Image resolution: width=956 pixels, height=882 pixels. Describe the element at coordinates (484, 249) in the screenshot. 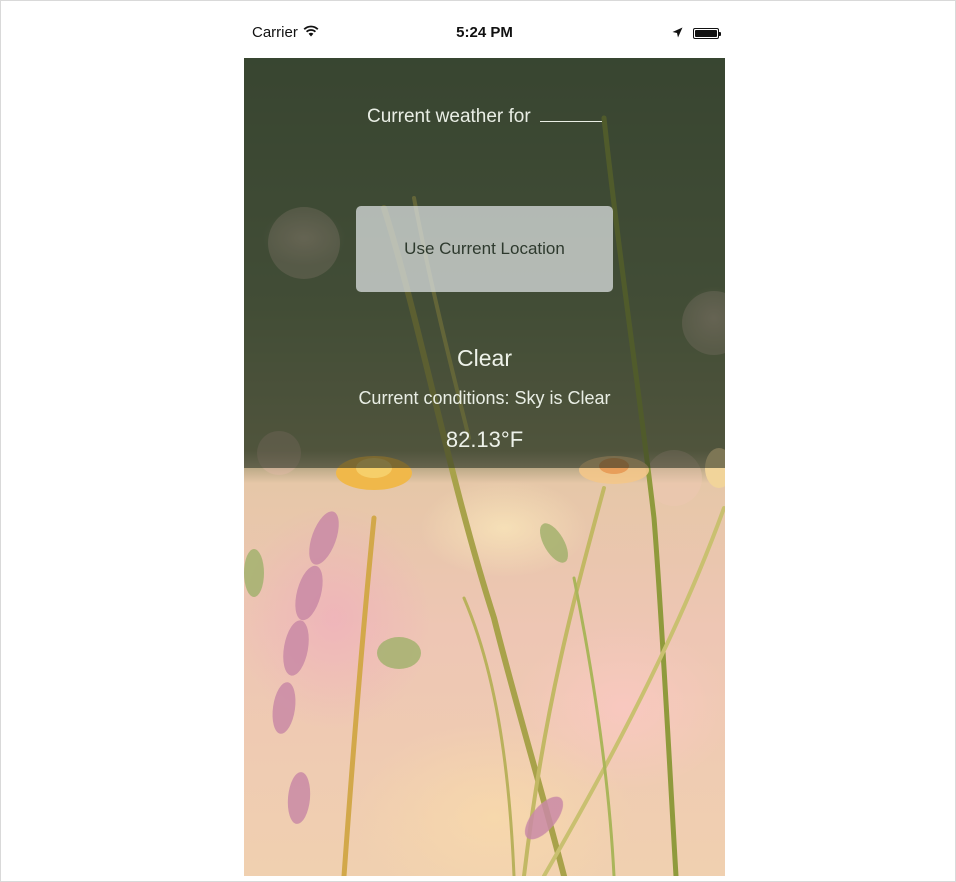

I see `use-current-location-button: Use Current Location` at that location.